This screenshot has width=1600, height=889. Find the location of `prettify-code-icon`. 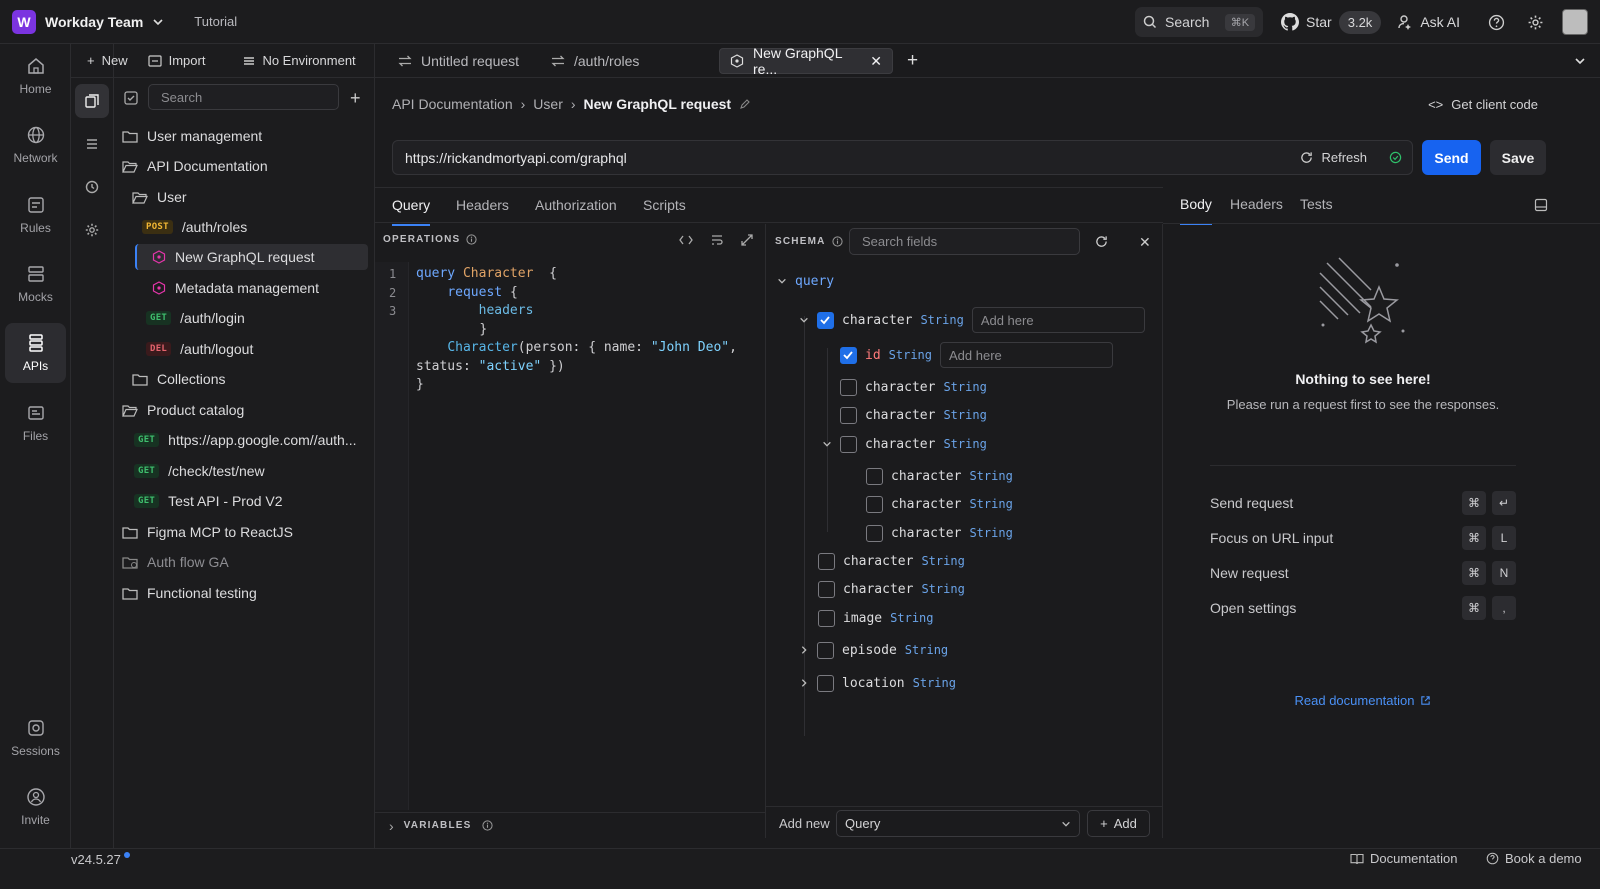

prettify-code-icon is located at coordinates (686, 240).